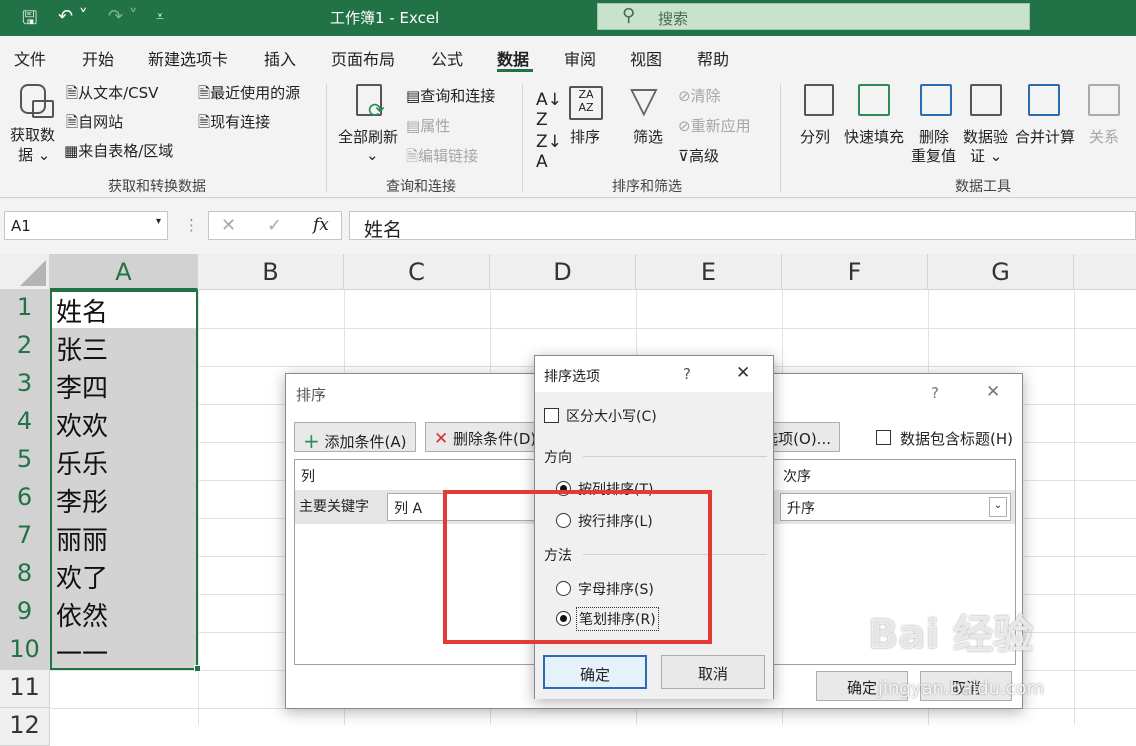 This screenshot has width=1136, height=746. I want to click on row-header: 3, so click(25, 385).